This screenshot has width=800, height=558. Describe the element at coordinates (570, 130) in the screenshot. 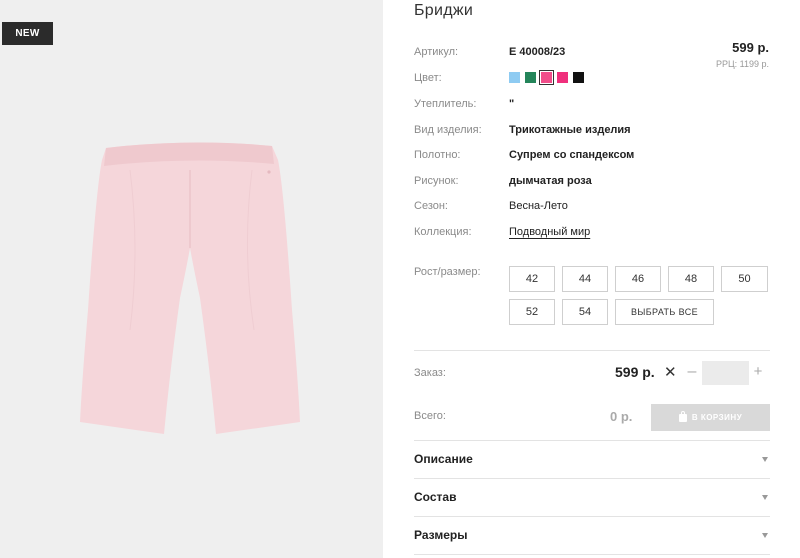

I see `product-type-value: Трикотажные изделия` at that location.